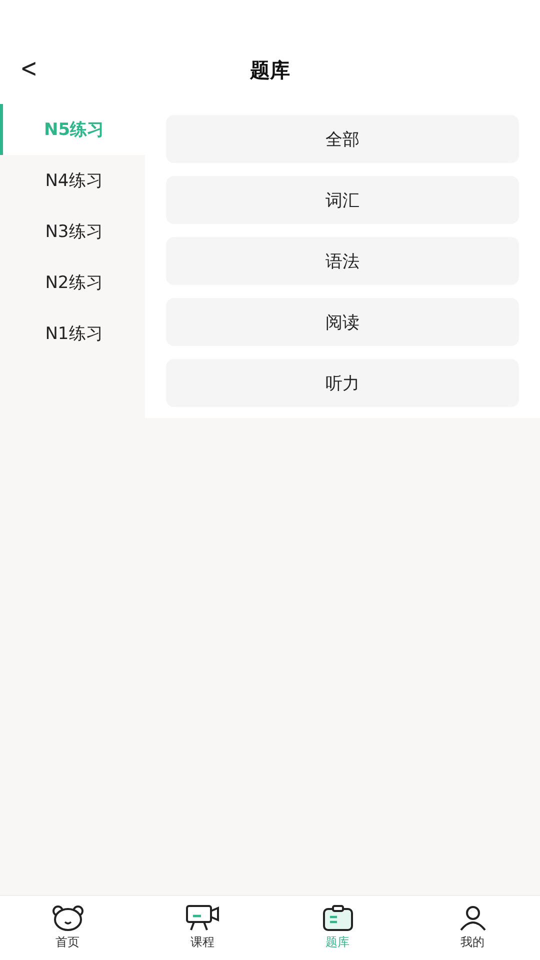 The height and width of the screenshot is (960, 540). I want to click on category-button: 全部, so click(342, 139).